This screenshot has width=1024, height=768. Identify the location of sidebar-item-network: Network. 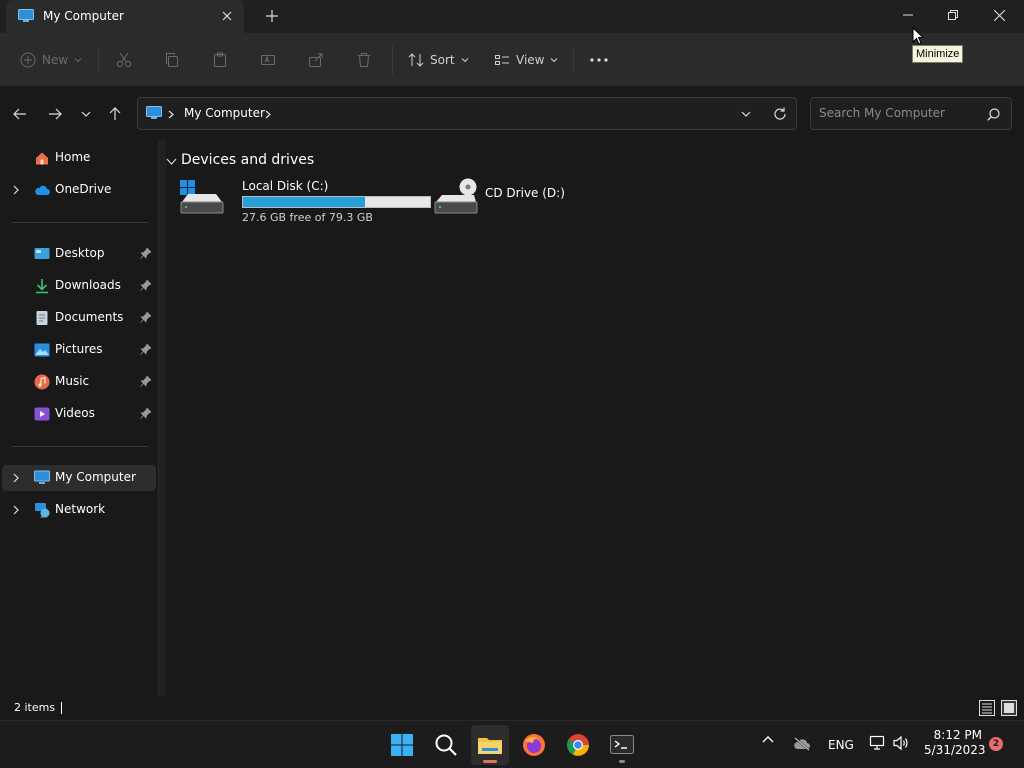
(79, 510).